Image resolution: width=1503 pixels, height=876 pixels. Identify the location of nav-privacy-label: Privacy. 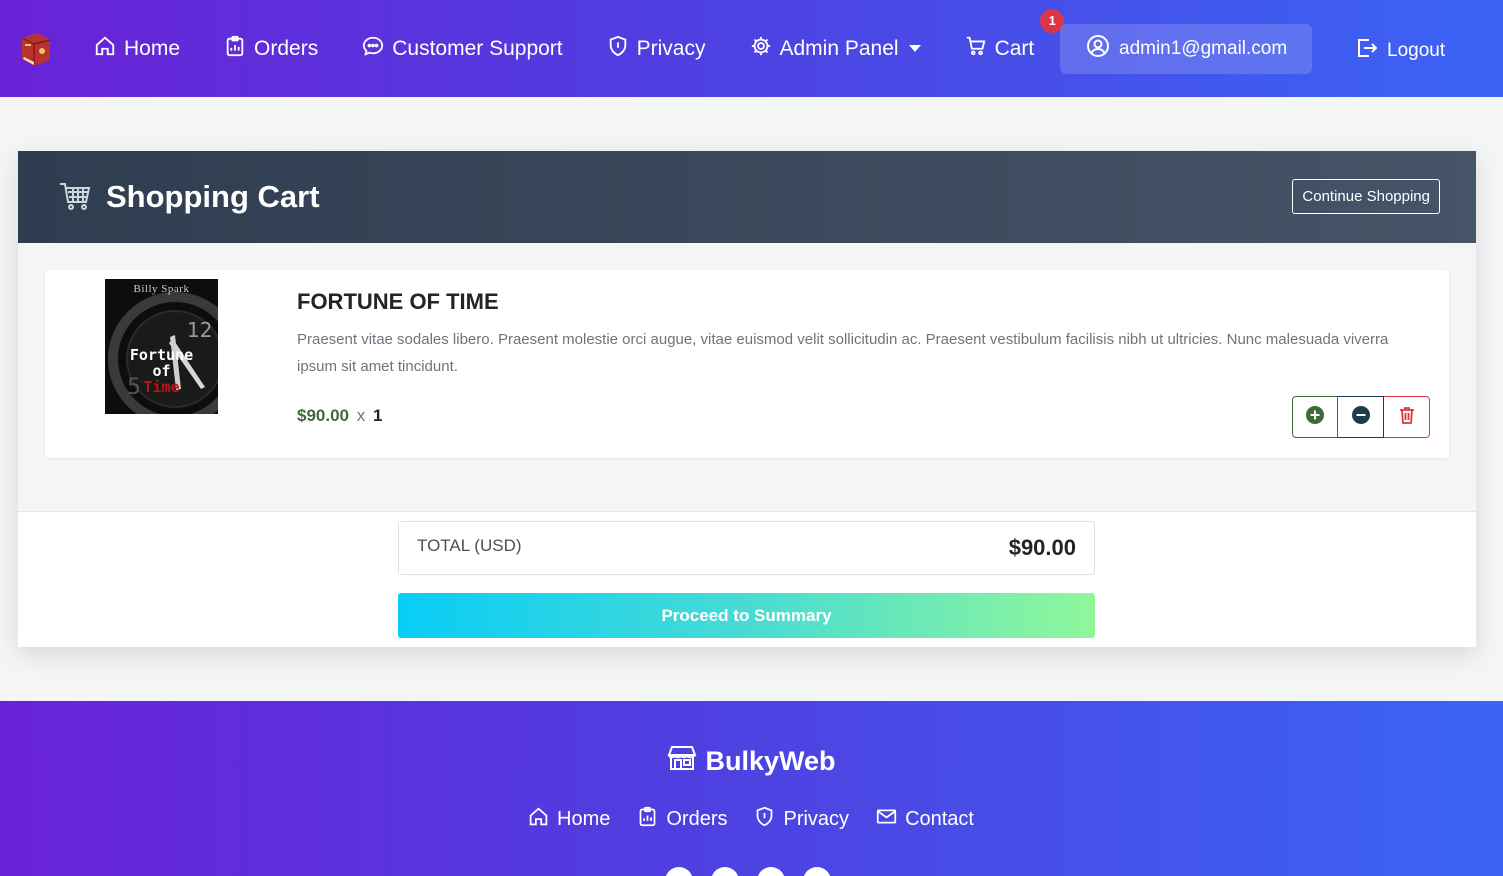
(671, 48).